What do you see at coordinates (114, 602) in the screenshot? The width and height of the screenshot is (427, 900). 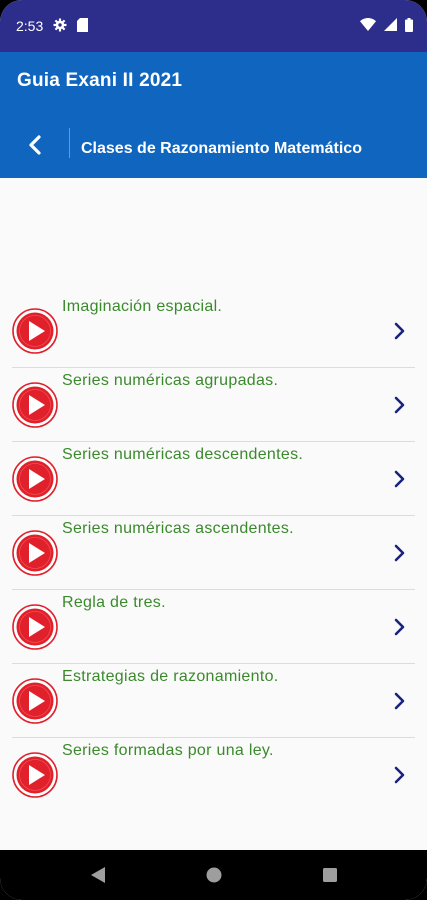 I see `lesson-label: Regla de tres.` at bounding box center [114, 602].